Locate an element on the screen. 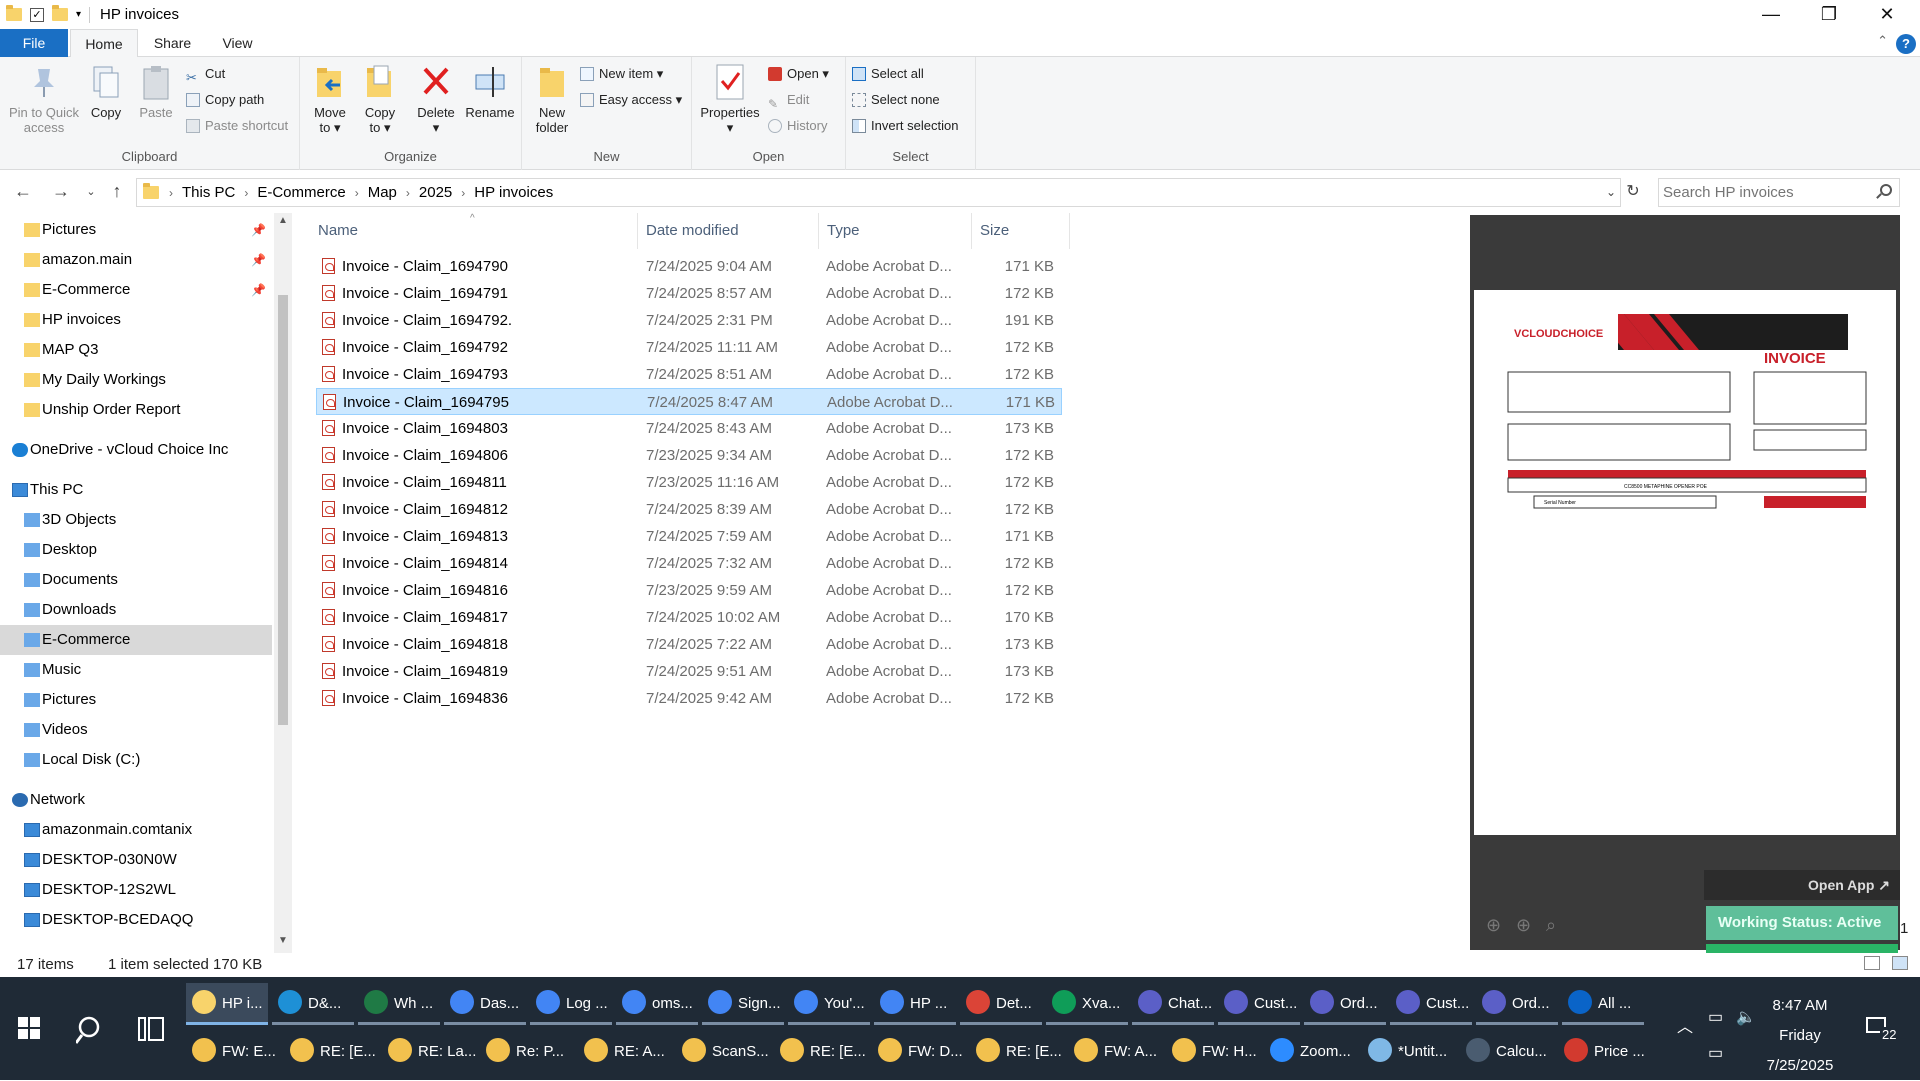 The height and width of the screenshot is (1081, 1920). nav-pc-item: Desktop is located at coordinates (136, 550).